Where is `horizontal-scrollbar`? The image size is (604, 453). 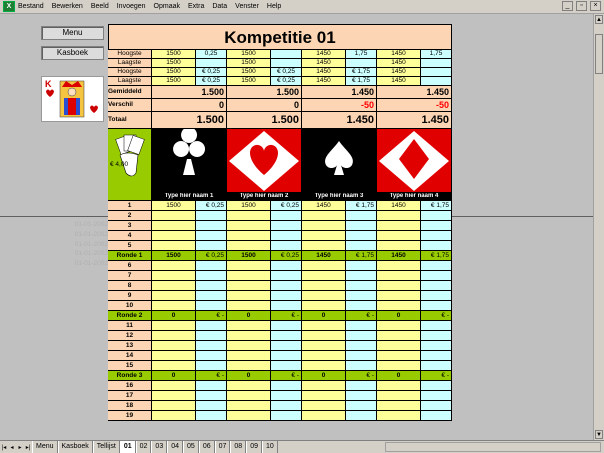 horizontal-scrollbar is located at coordinates (493, 447).